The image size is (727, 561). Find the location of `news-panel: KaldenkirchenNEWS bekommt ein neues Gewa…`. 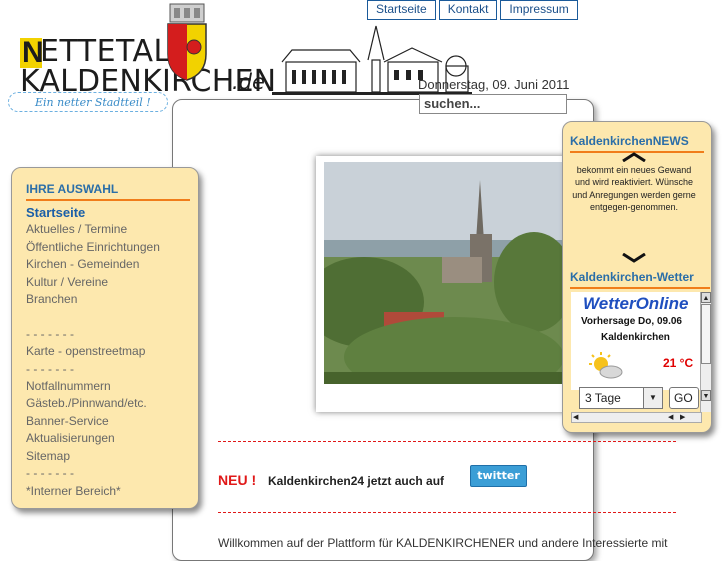

news-panel: KaldenkirchenNEWS bekommt ein neues Gewa… is located at coordinates (637, 277).